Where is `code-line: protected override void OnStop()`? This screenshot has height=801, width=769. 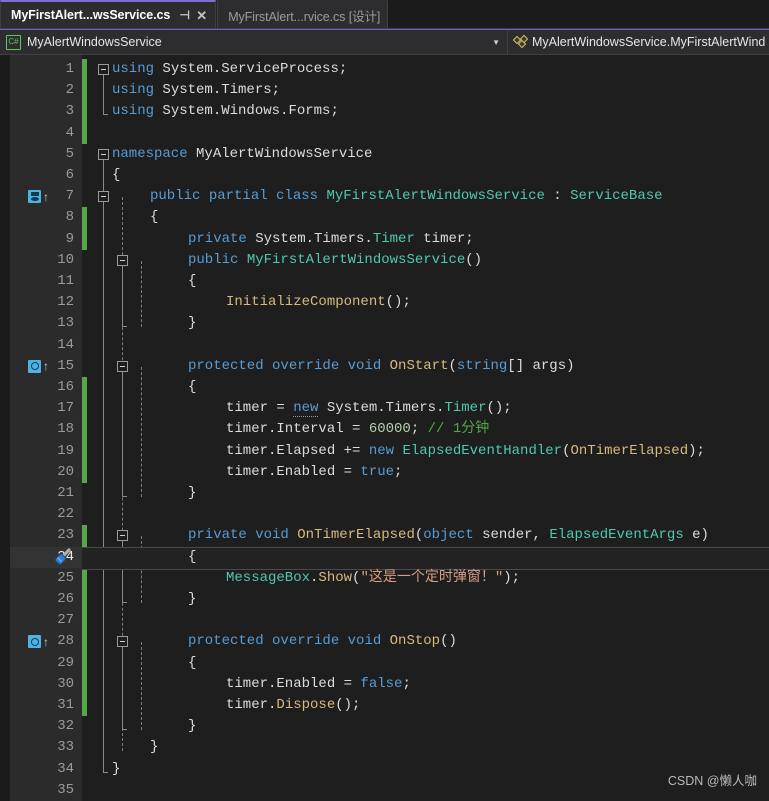 code-line: protected override void OnStop() is located at coordinates (322, 641).